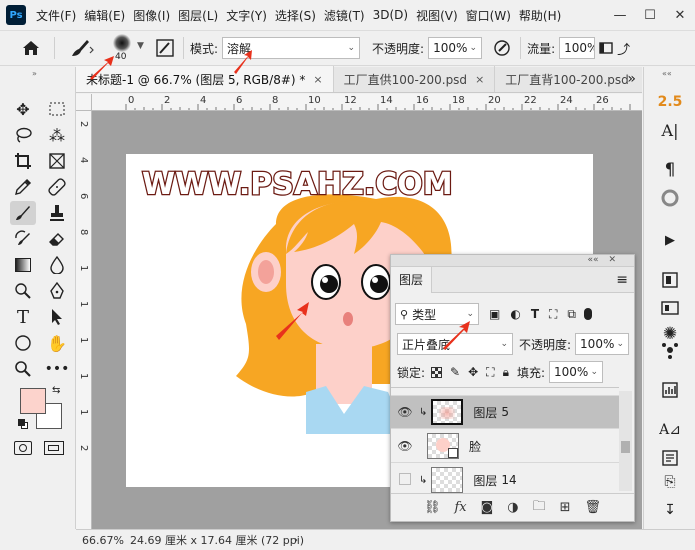  I want to click on flow-dropdown: 100%, so click(577, 48).